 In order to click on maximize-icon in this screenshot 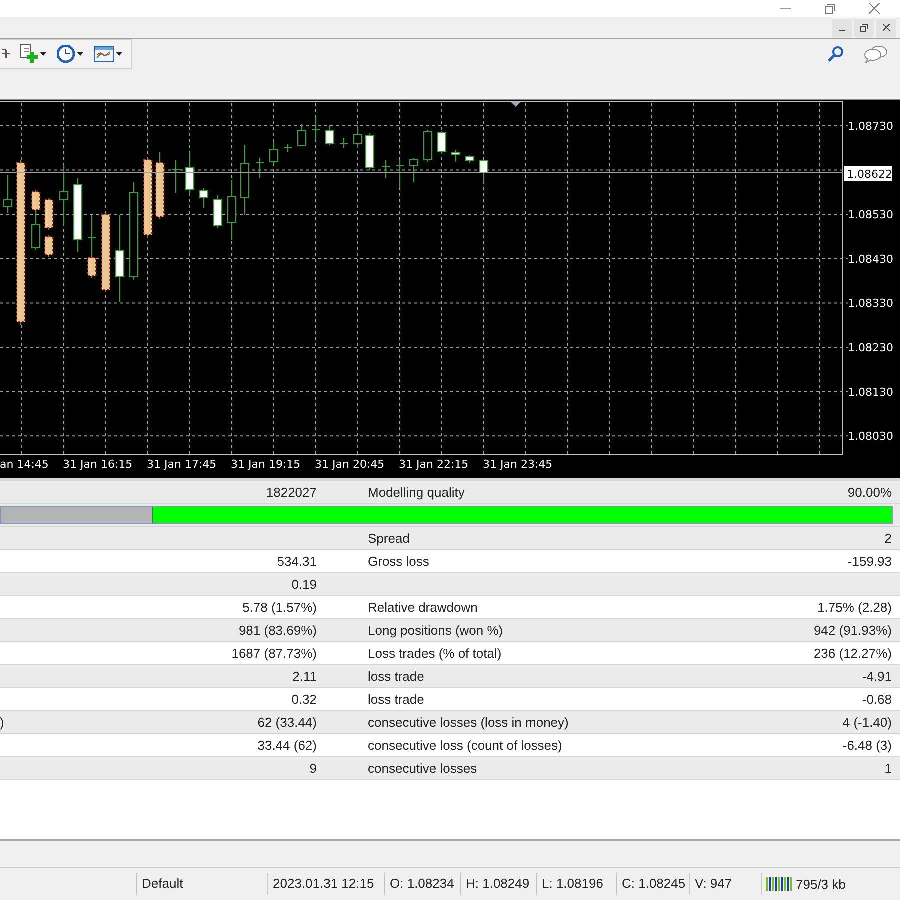, I will do `click(830, 9)`.